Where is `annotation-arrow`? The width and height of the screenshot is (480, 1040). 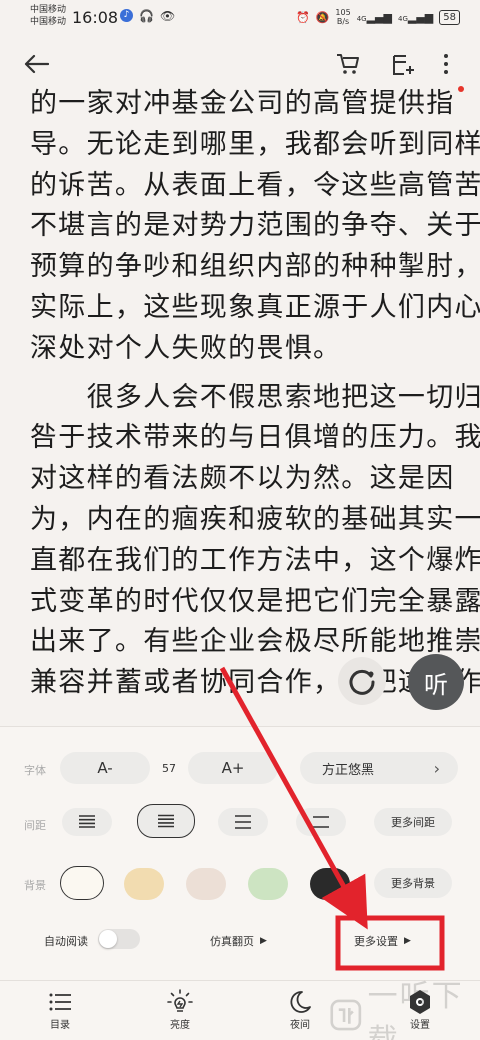 annotation-arrow is located at coordinates (293, 798).